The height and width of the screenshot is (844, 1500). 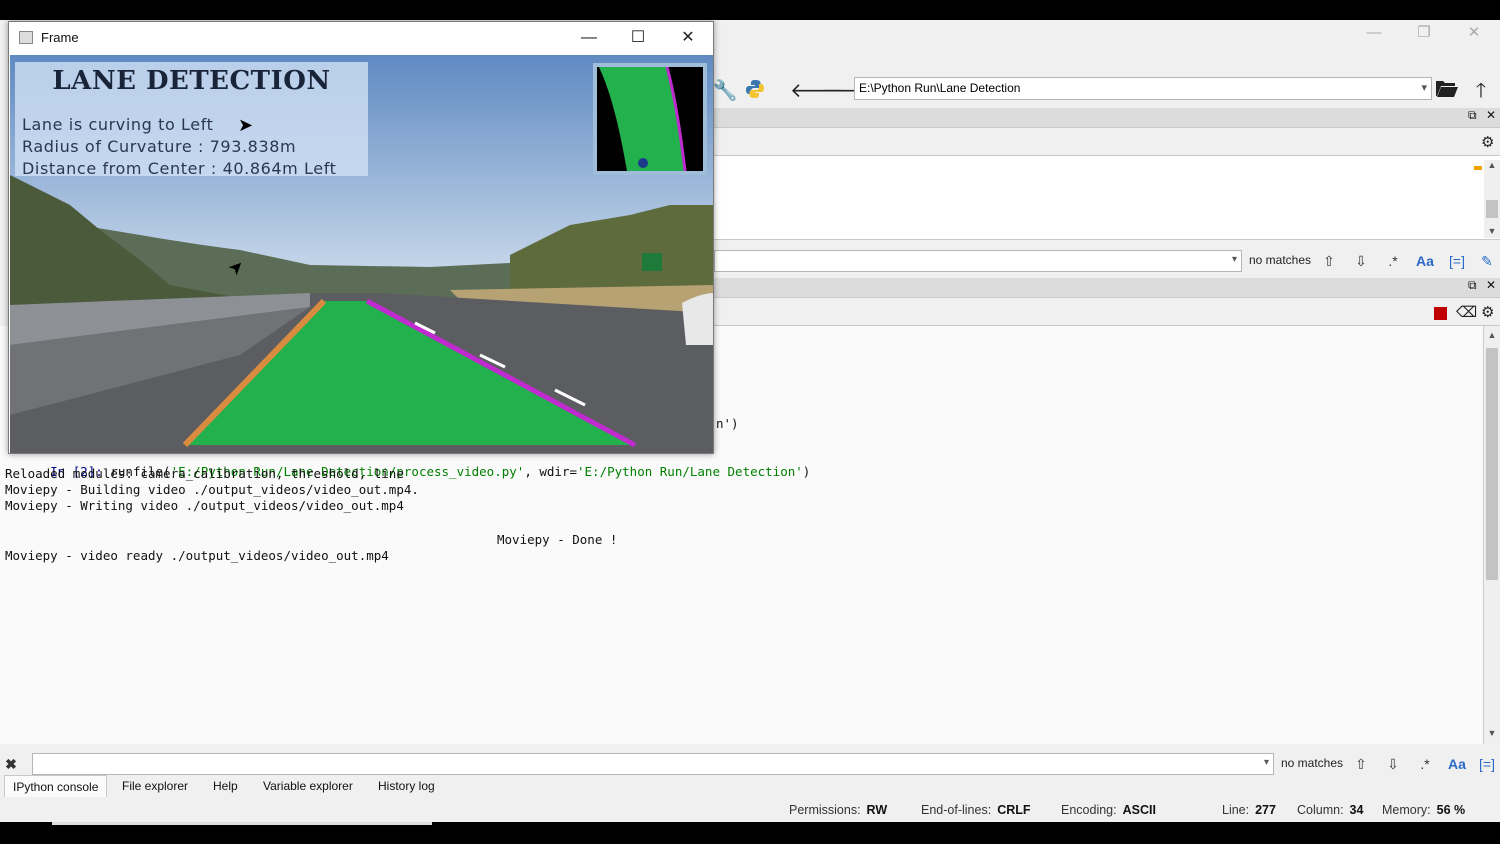 What do you see at coordinates (1374, 33) in the screenshot?
I see `ide-minimize-button: —` at bounding box center [1374, 33].